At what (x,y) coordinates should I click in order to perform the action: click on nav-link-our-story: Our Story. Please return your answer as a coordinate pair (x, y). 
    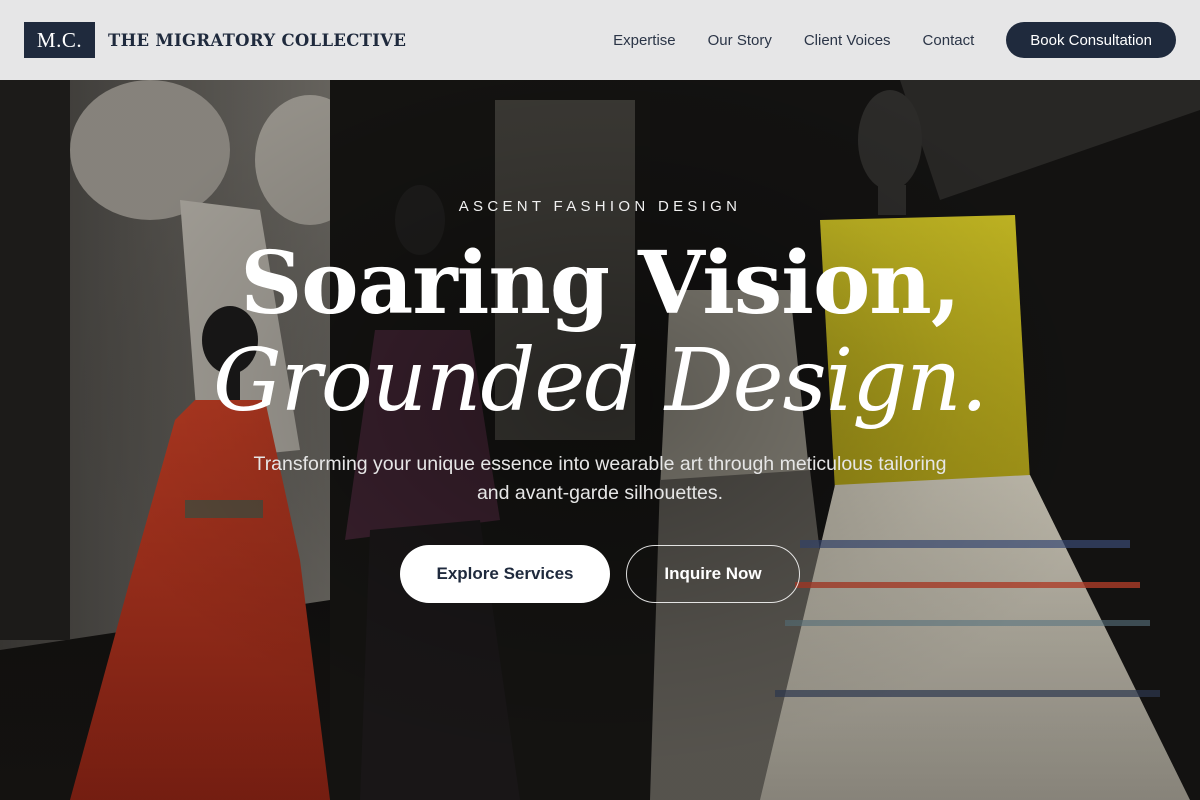
    Looking at the image, I should click on (740, 40).